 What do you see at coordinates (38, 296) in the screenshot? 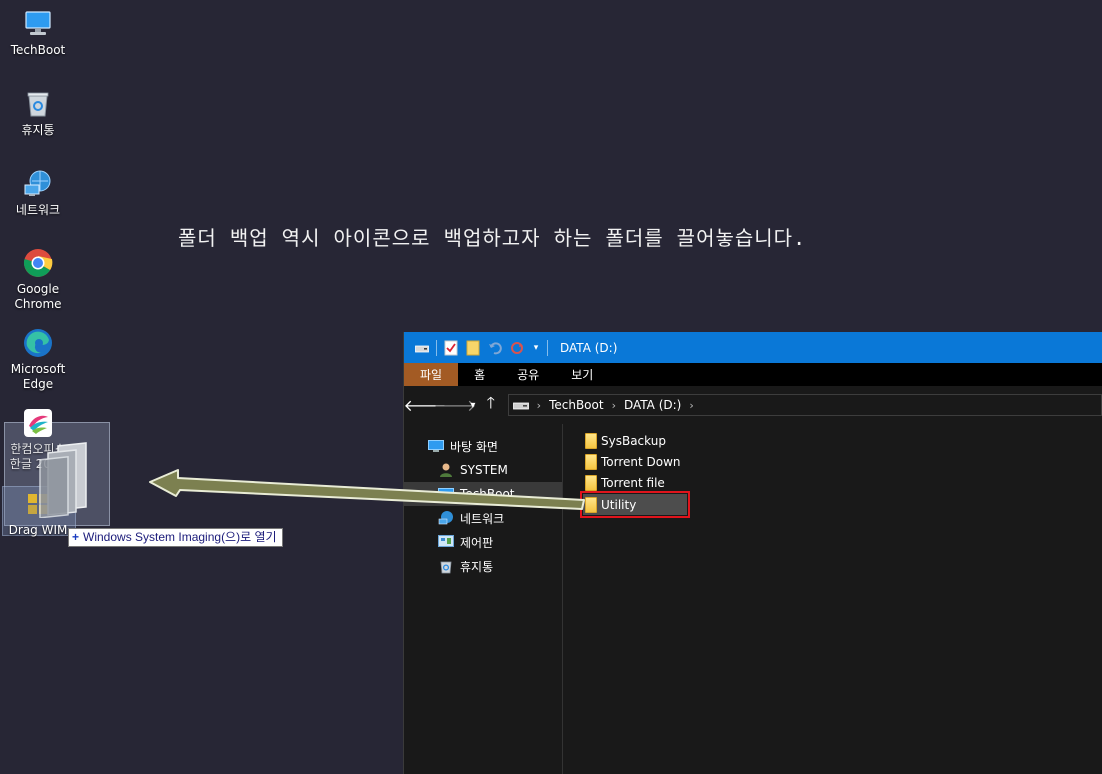
I see `desktop-icon-label: Google Chrome` at bounding box center [38, 296].